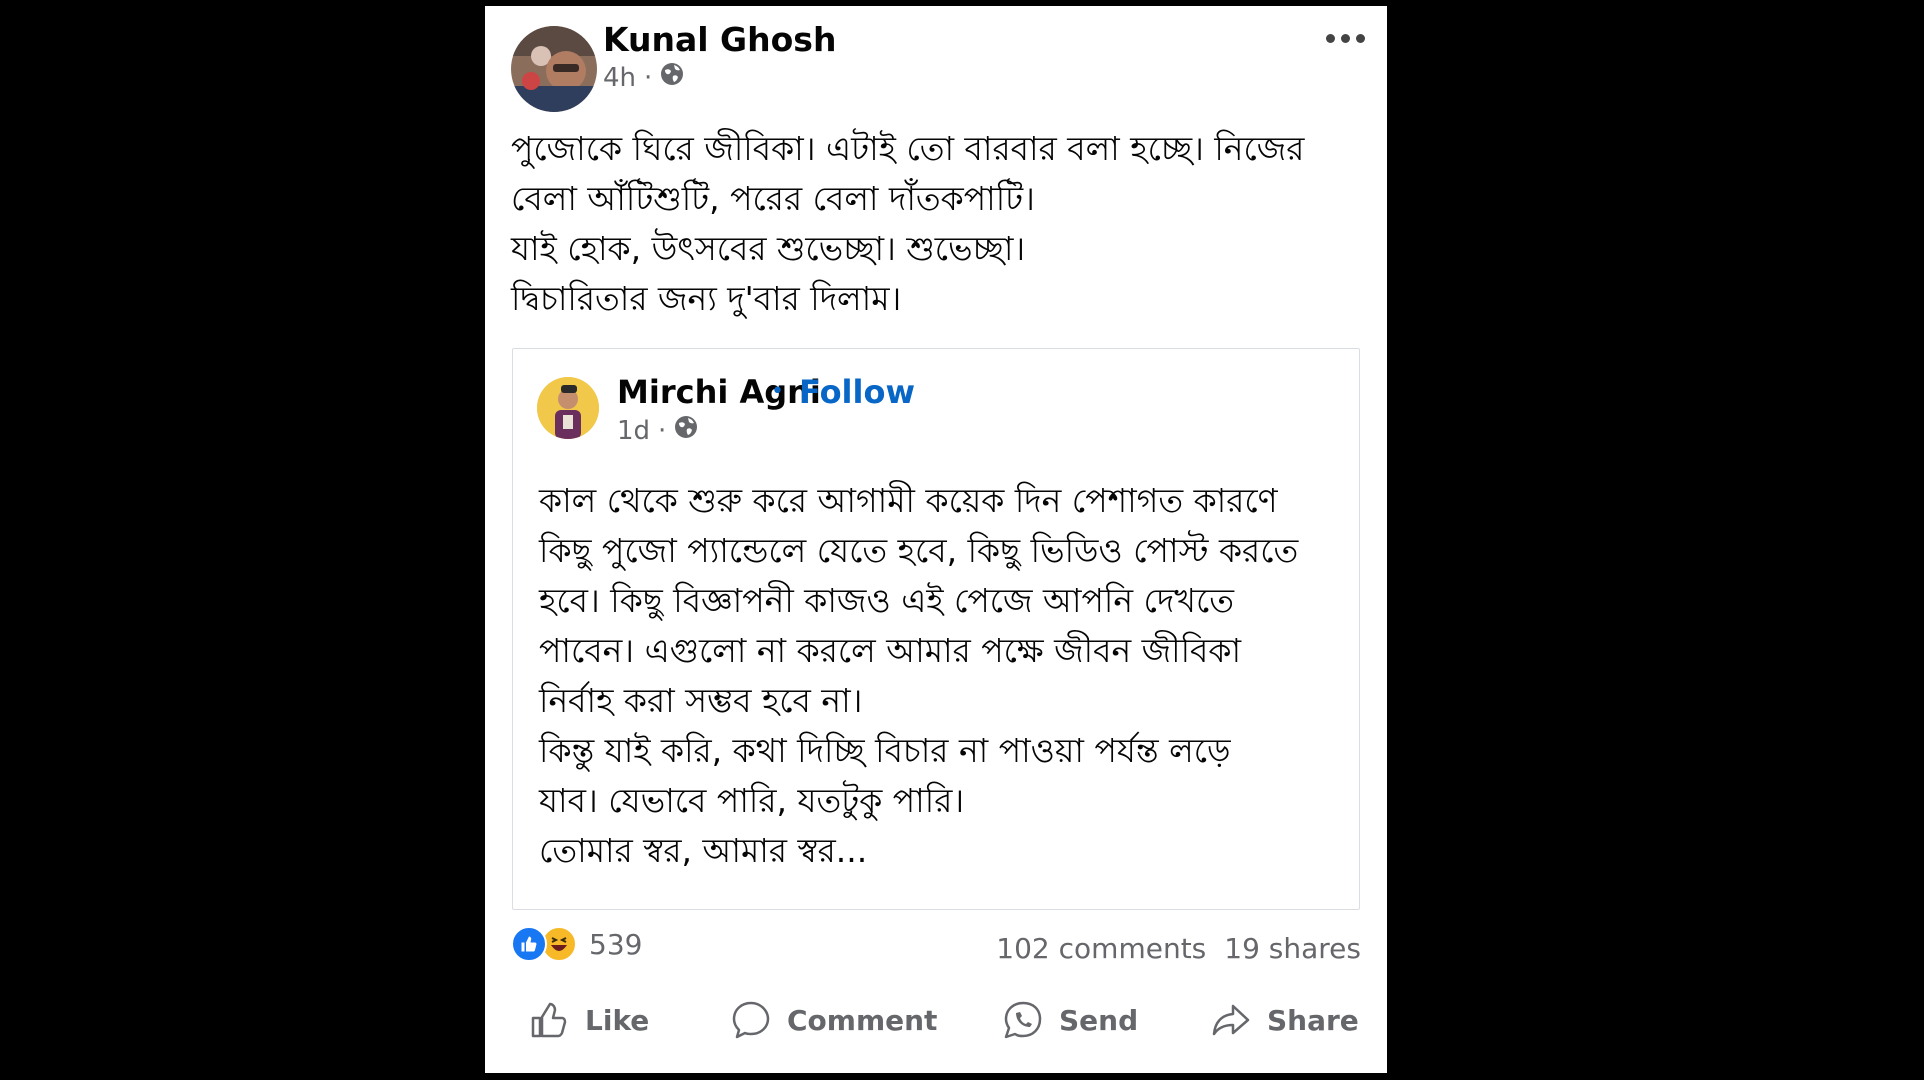 This screenshot has height=1080, width=1924. Describe the element at coordinates (1292, 948) in the screenshot. I see `shares-count: 19 shares` at that location.